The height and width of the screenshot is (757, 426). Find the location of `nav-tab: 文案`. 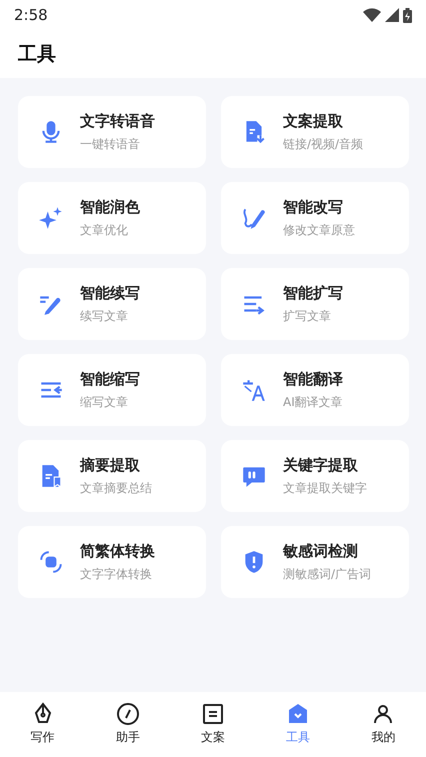

nav-tab: 文案 is located at coordinates (213, 724).